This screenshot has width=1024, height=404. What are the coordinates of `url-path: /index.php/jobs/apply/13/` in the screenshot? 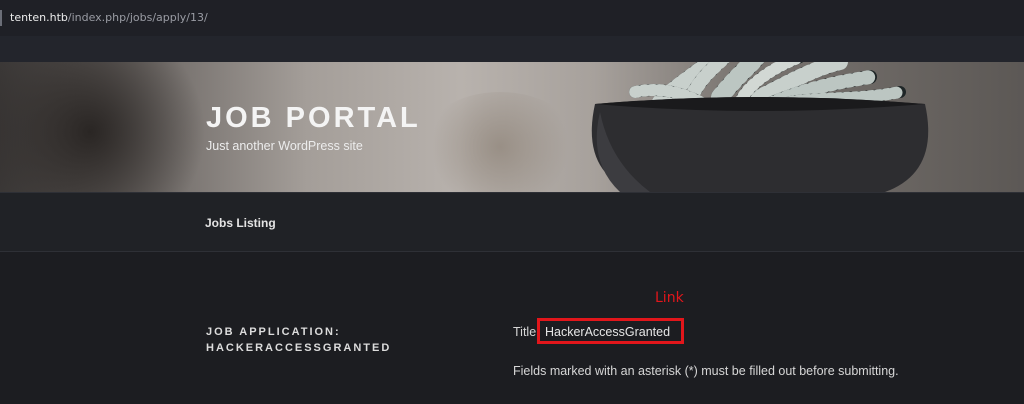 It's located at (137, 17).